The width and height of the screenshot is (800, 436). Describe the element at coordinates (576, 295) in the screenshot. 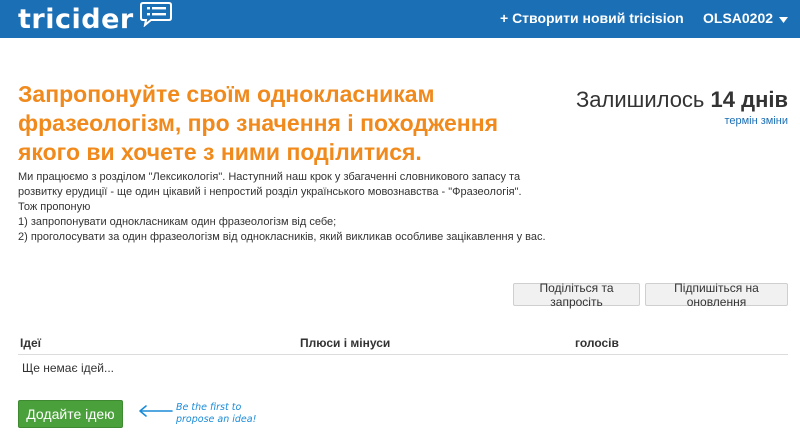

I see `share-invite-button: Поділіться та запросіть` at that location.